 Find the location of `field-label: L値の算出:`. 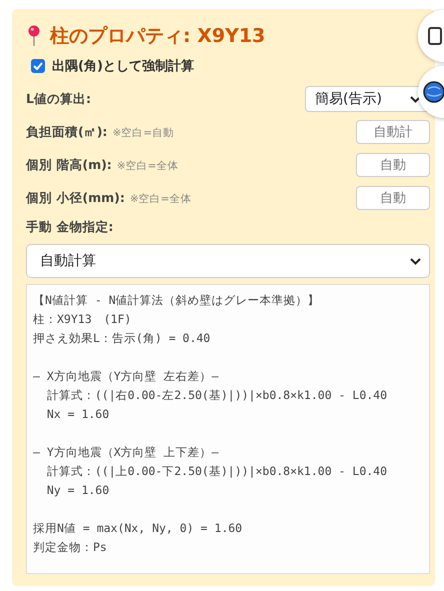

field-label: L値の算出: is located at coordinates (58, 99).